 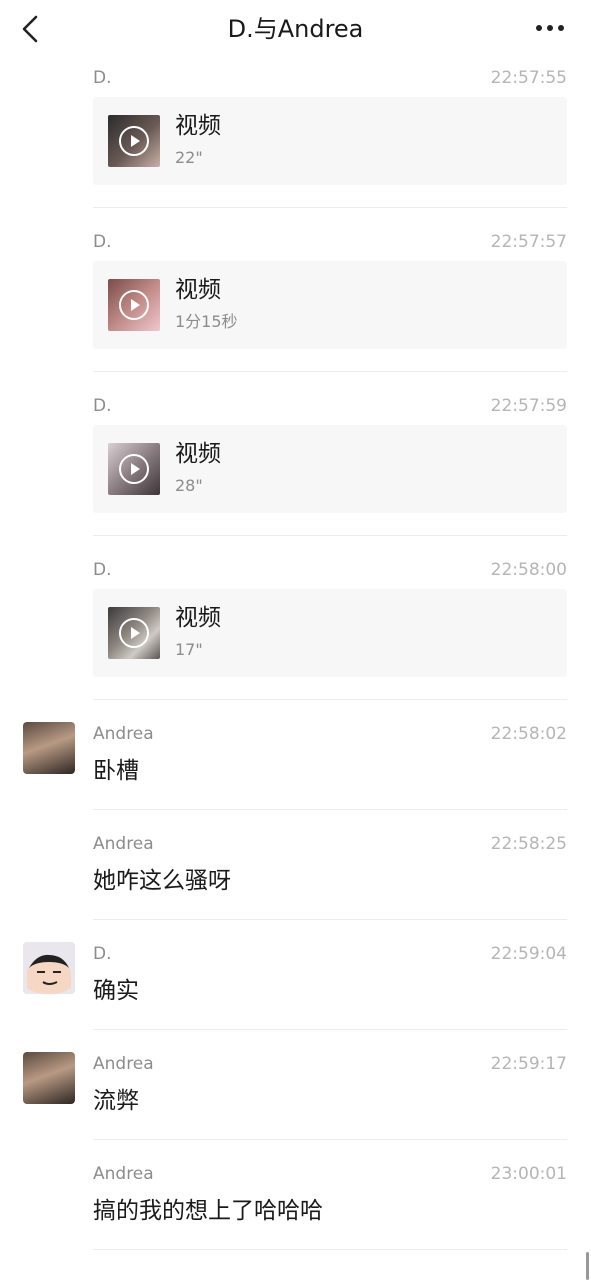 What do you see at coordinates (550, 28) in the screenshot?
I see `ellipsis-icon` at bounding box center [550, 28].